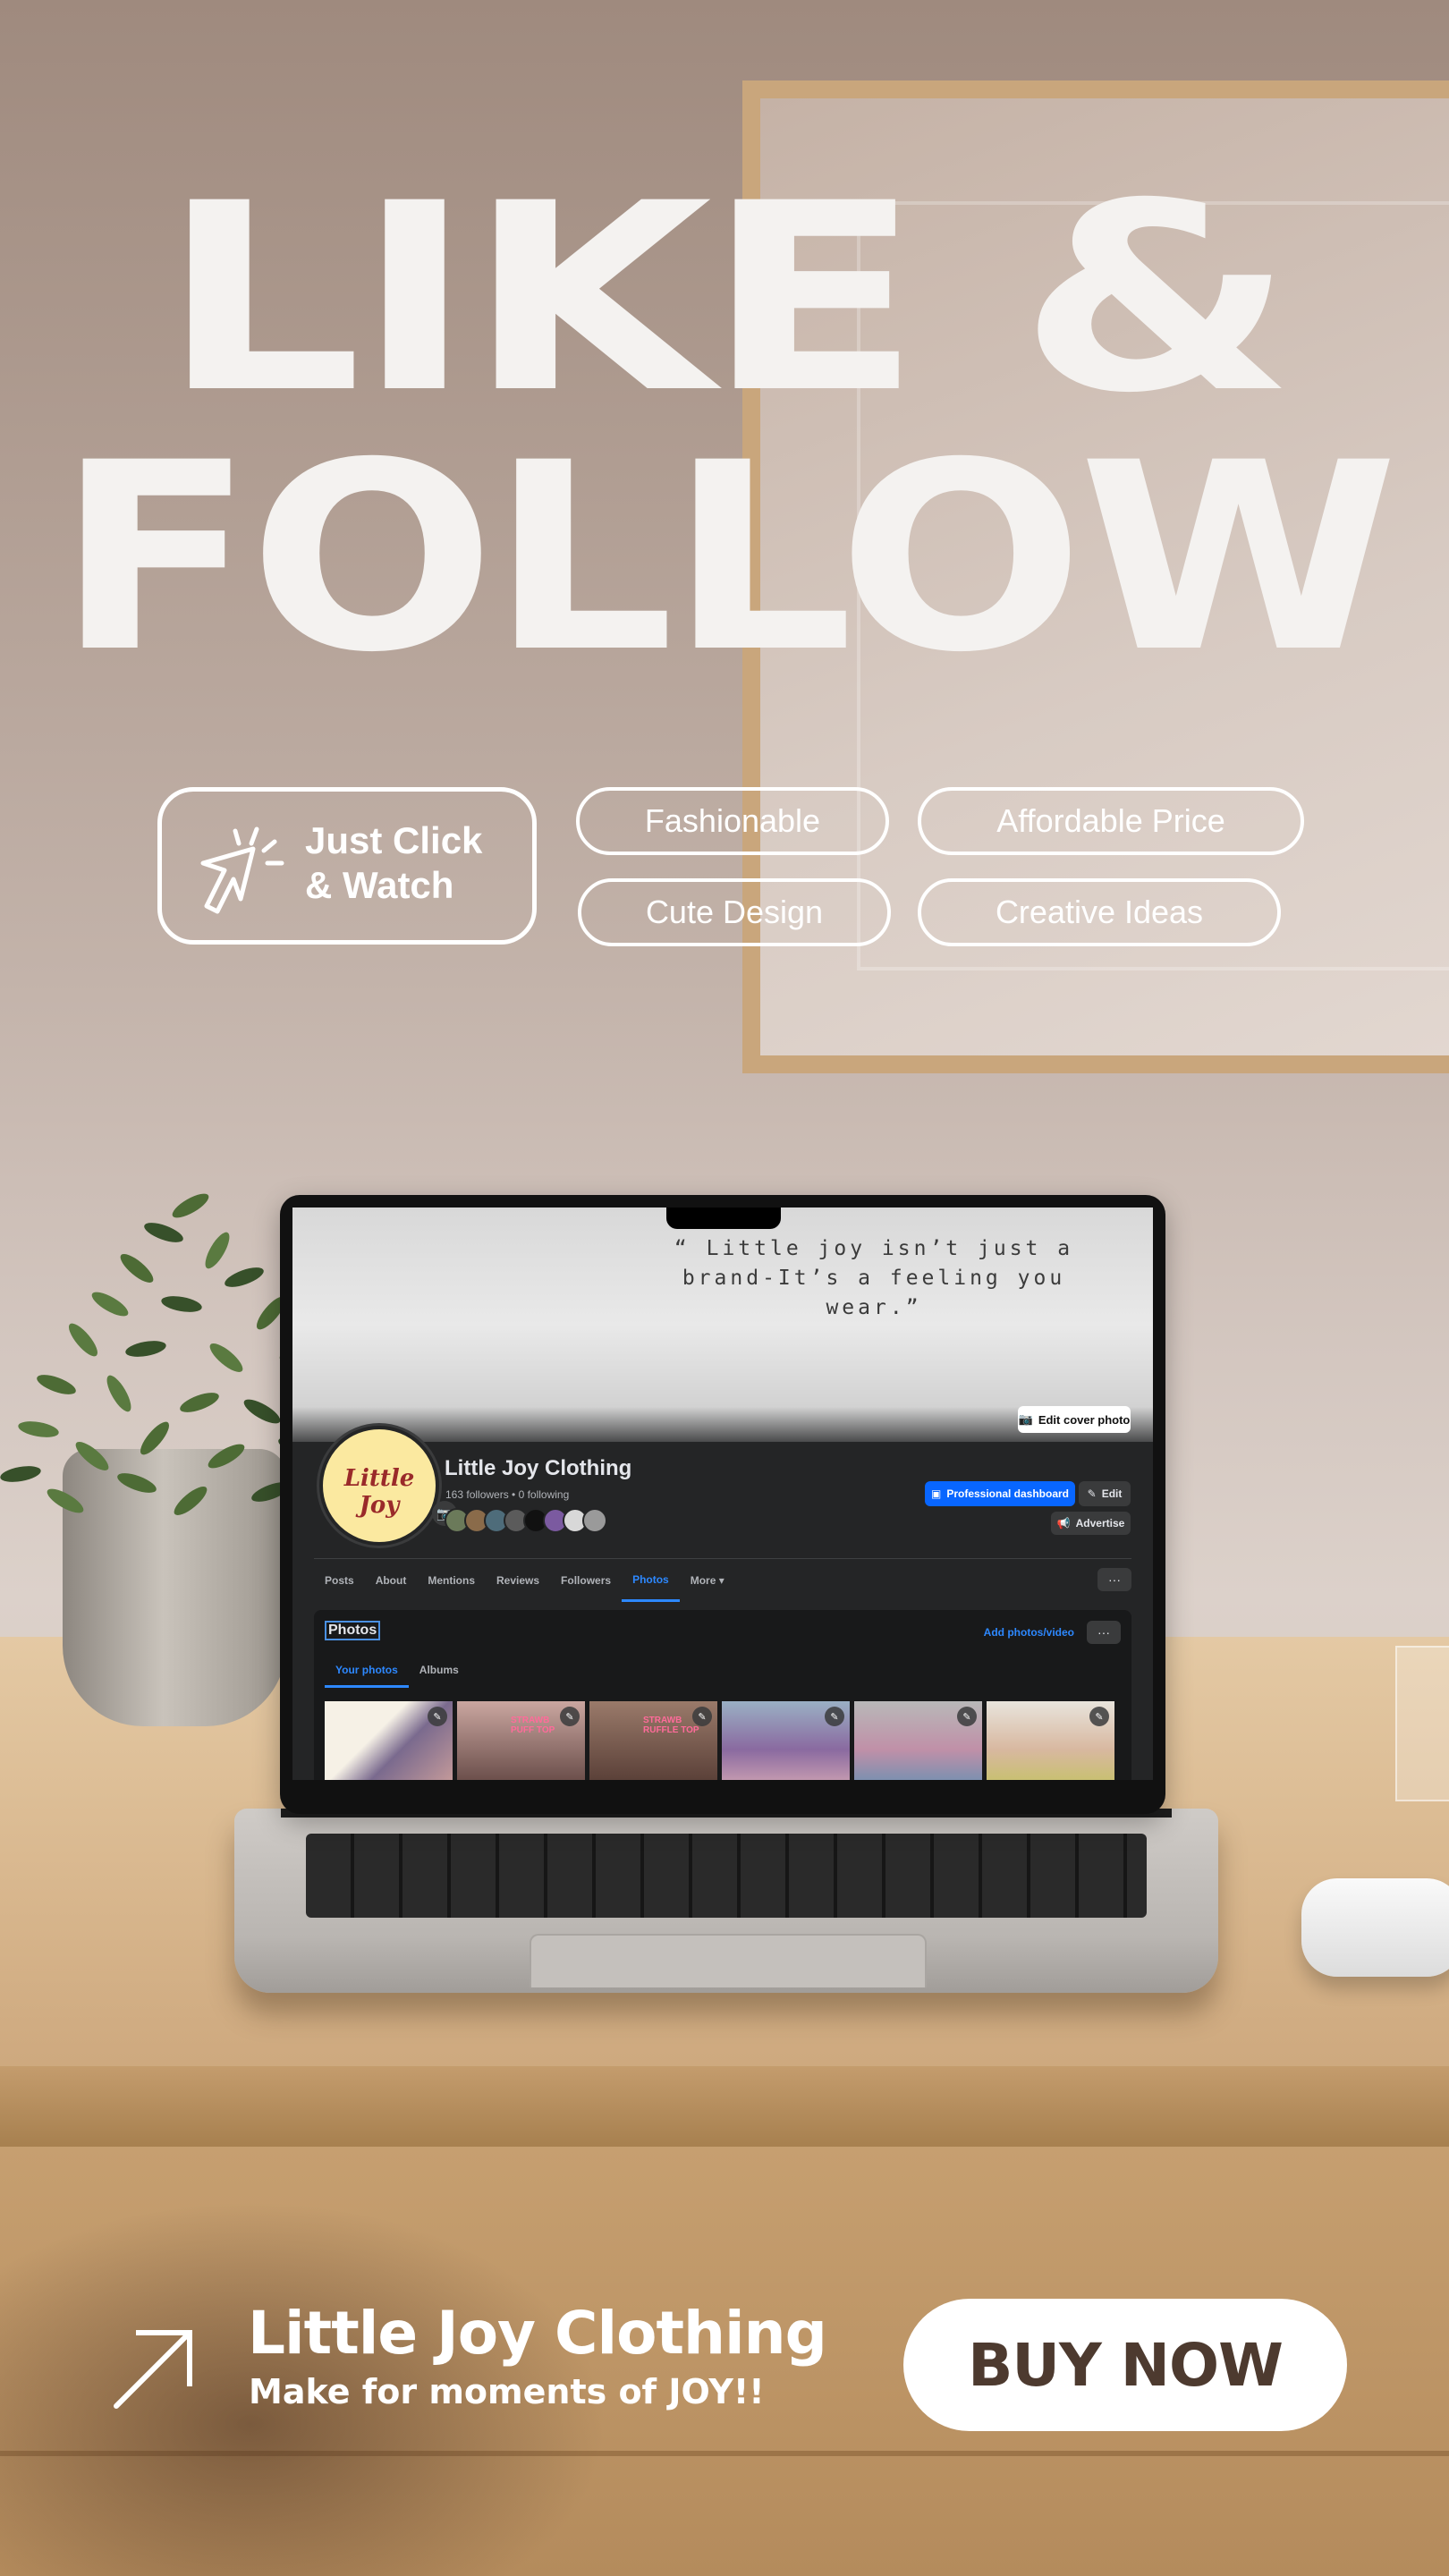  I want to click on arrow-up-right-icon, so click(153, 2369).